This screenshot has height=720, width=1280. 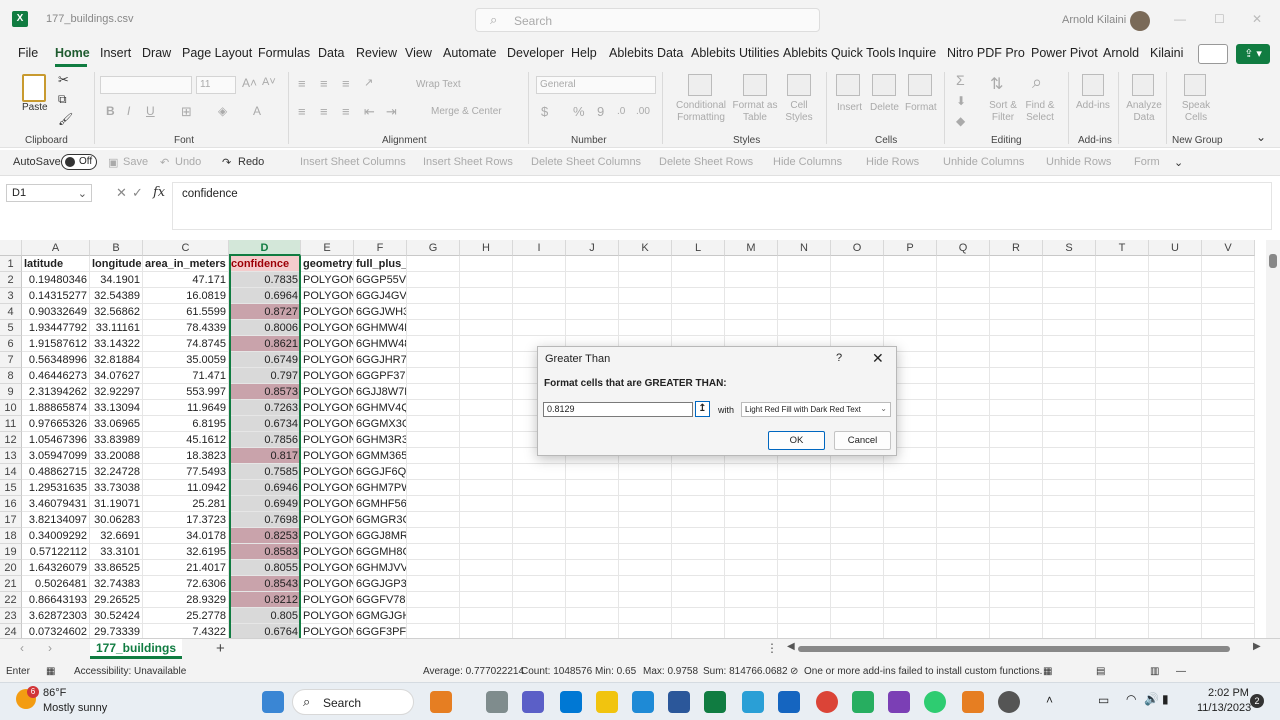 What do you see at coordinates (186, 568) in the screenshot?
I see `table-cell: 21.4017` at bounding box center [186, 568].